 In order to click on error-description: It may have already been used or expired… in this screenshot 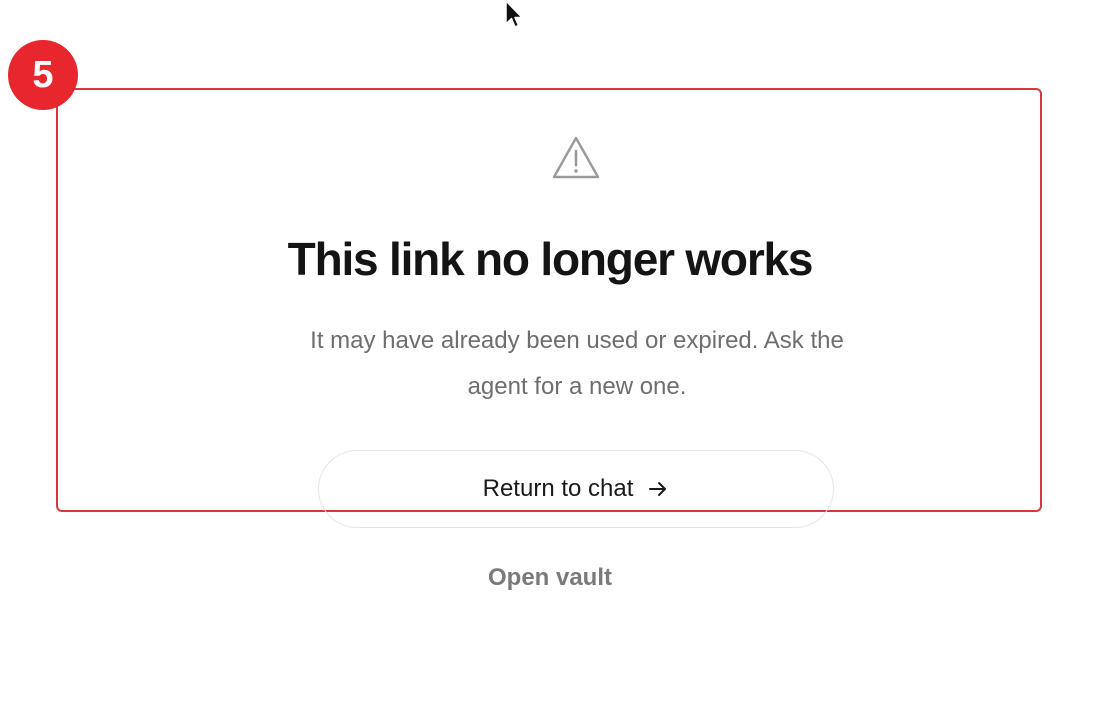, I will do `click(577, 363)`.